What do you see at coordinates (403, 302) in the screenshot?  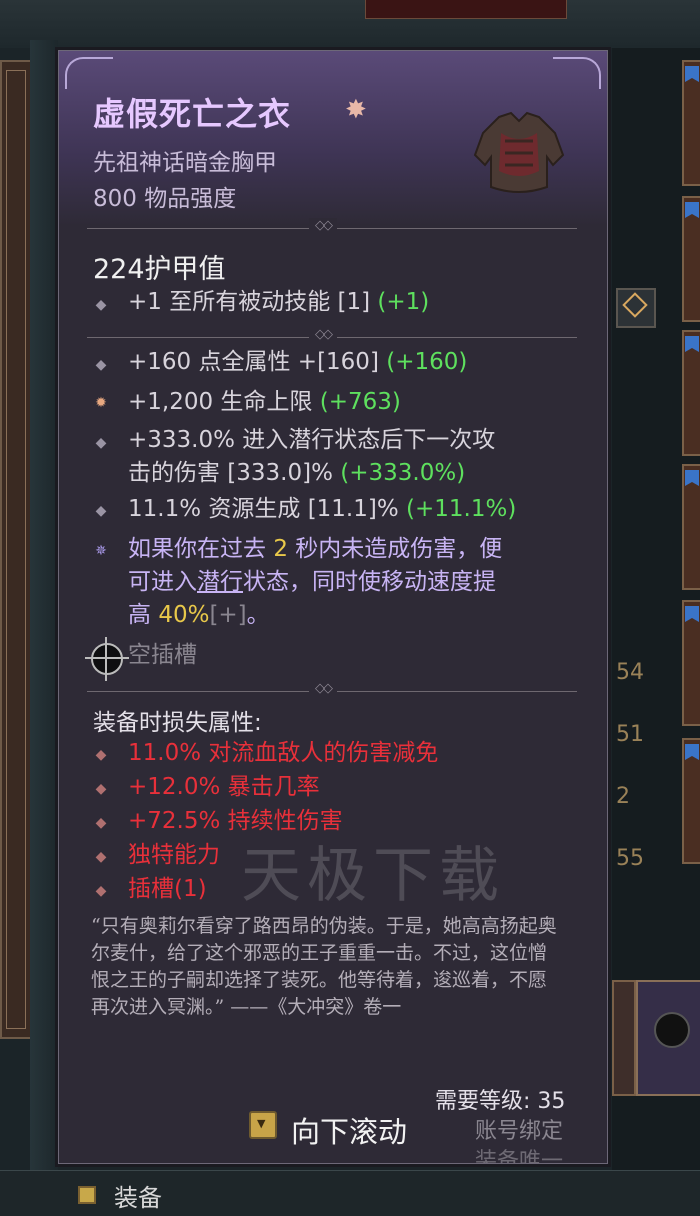 I see `text-segment: (+1)` at bounding box center [403, 302].